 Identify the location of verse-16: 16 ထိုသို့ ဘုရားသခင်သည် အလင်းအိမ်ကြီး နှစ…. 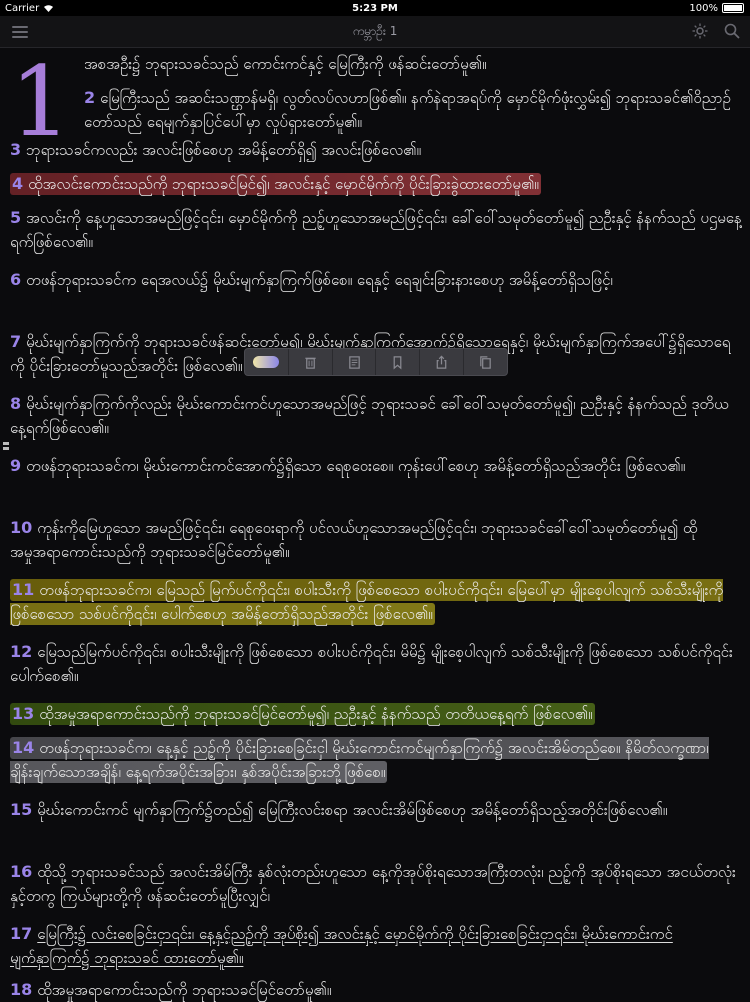
(376, 884).